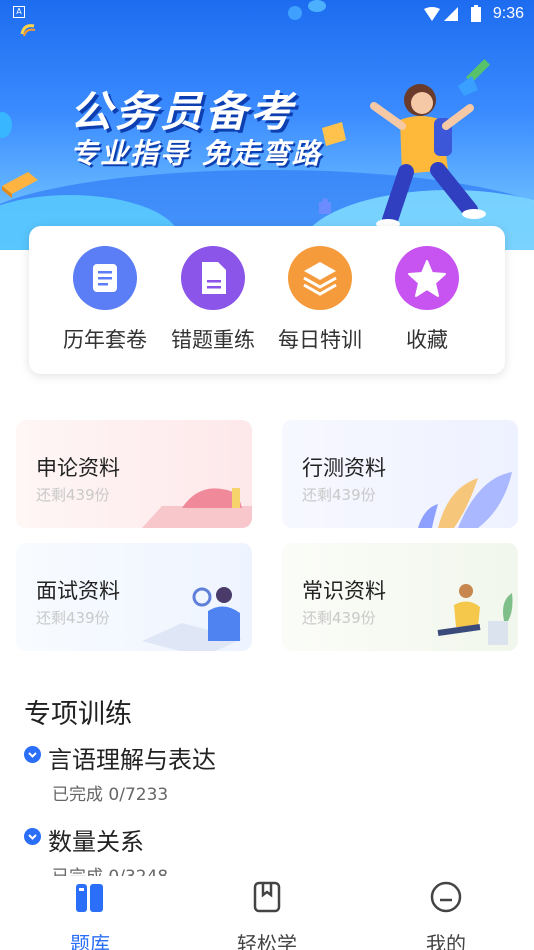 Image resolution: width=534 pixels, height=950 pixels. I want to click on bottom-navigation: 题库 轻松学 我的, so click(267, 913).